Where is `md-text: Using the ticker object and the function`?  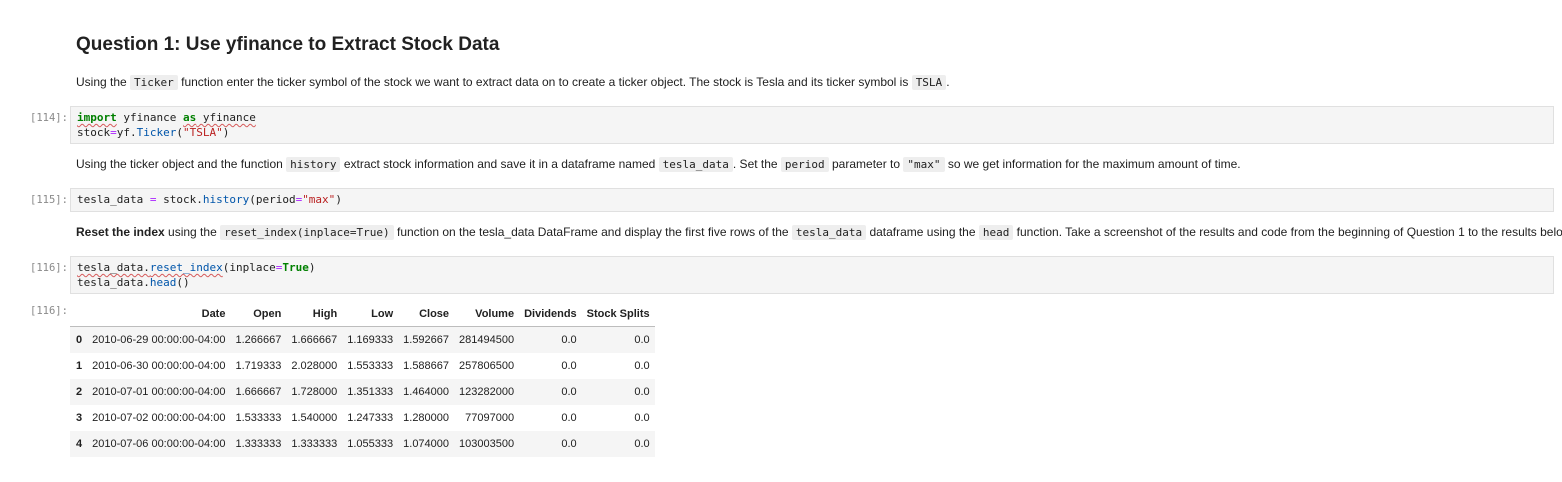
md-text: Using the ticker object and the function is located at coordinates (181, 164).